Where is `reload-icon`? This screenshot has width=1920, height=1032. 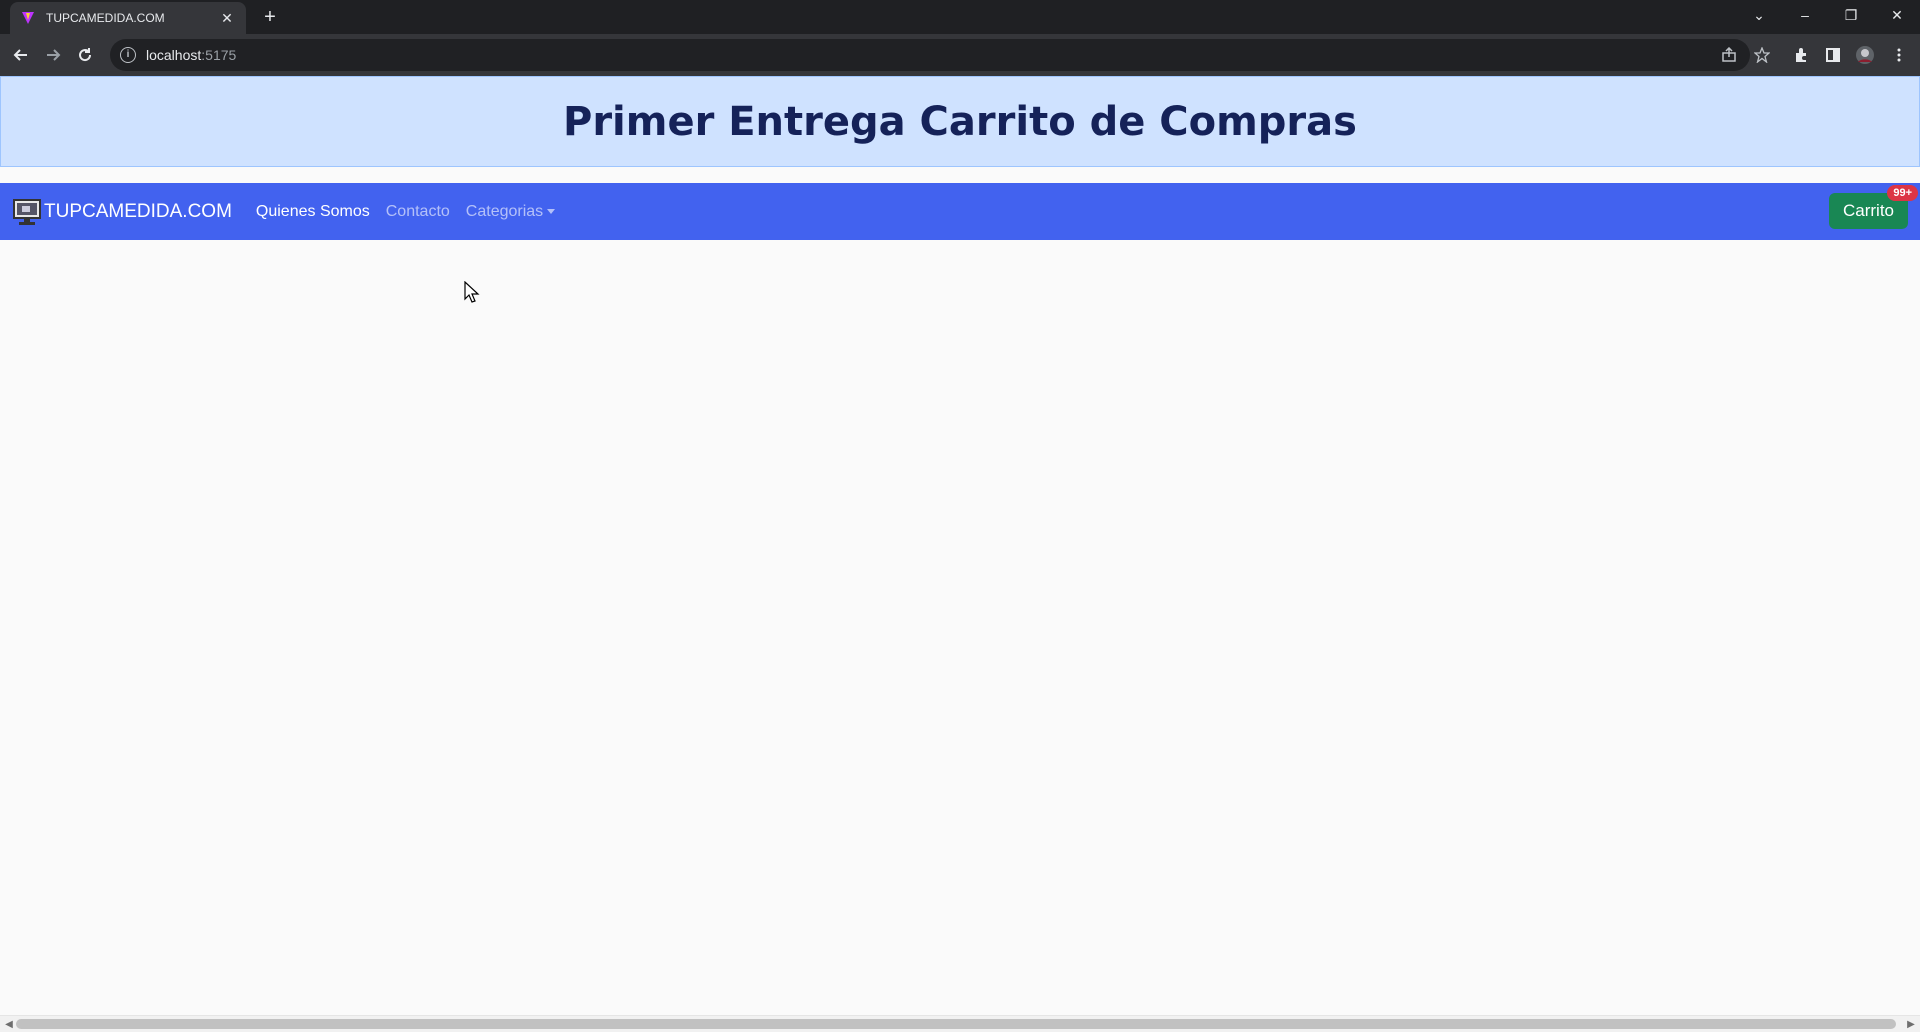
reload-icon is located at coordinates (85, 55).